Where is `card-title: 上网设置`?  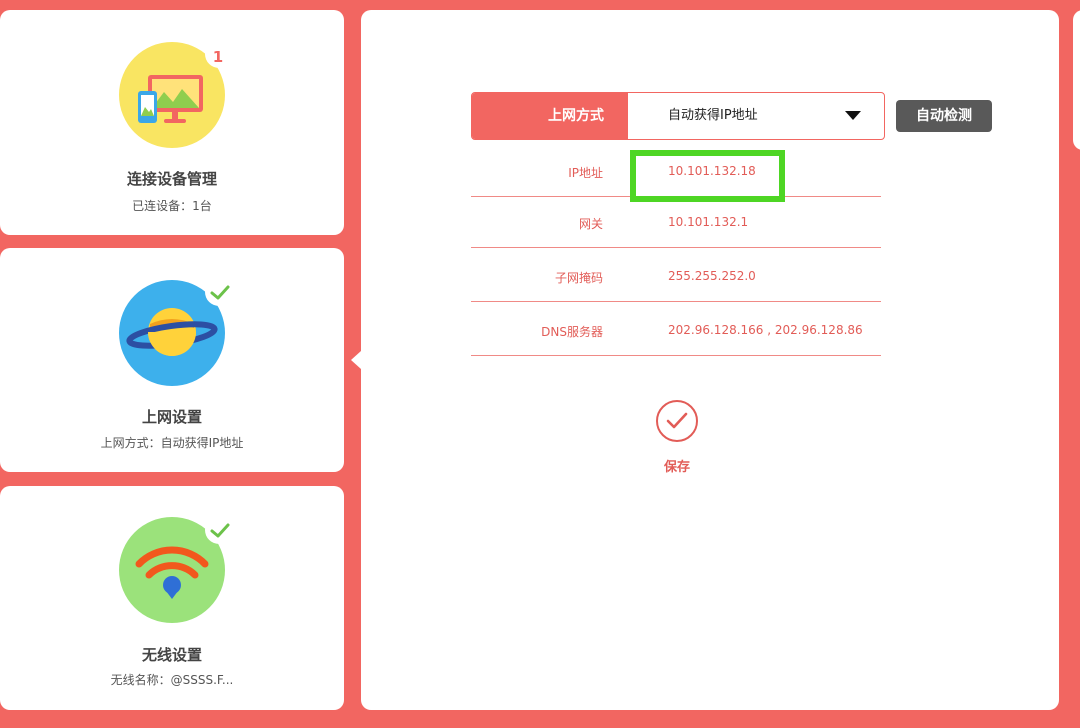 card-title: 上网设置 is located at coordinates (171, 417).